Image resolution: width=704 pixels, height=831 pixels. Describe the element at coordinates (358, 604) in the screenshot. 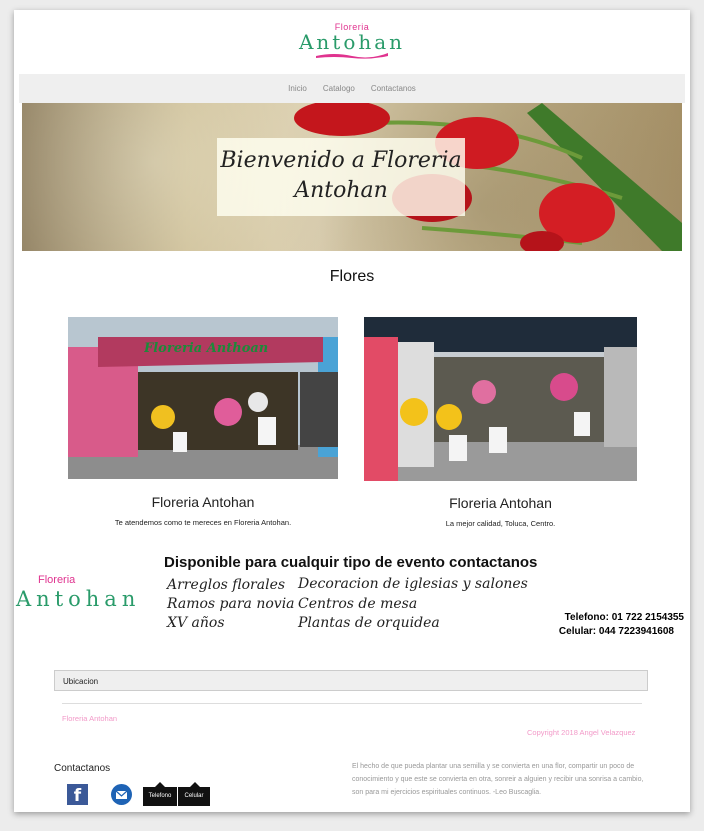

I see `promo-item: Centros de mesa` at that location.